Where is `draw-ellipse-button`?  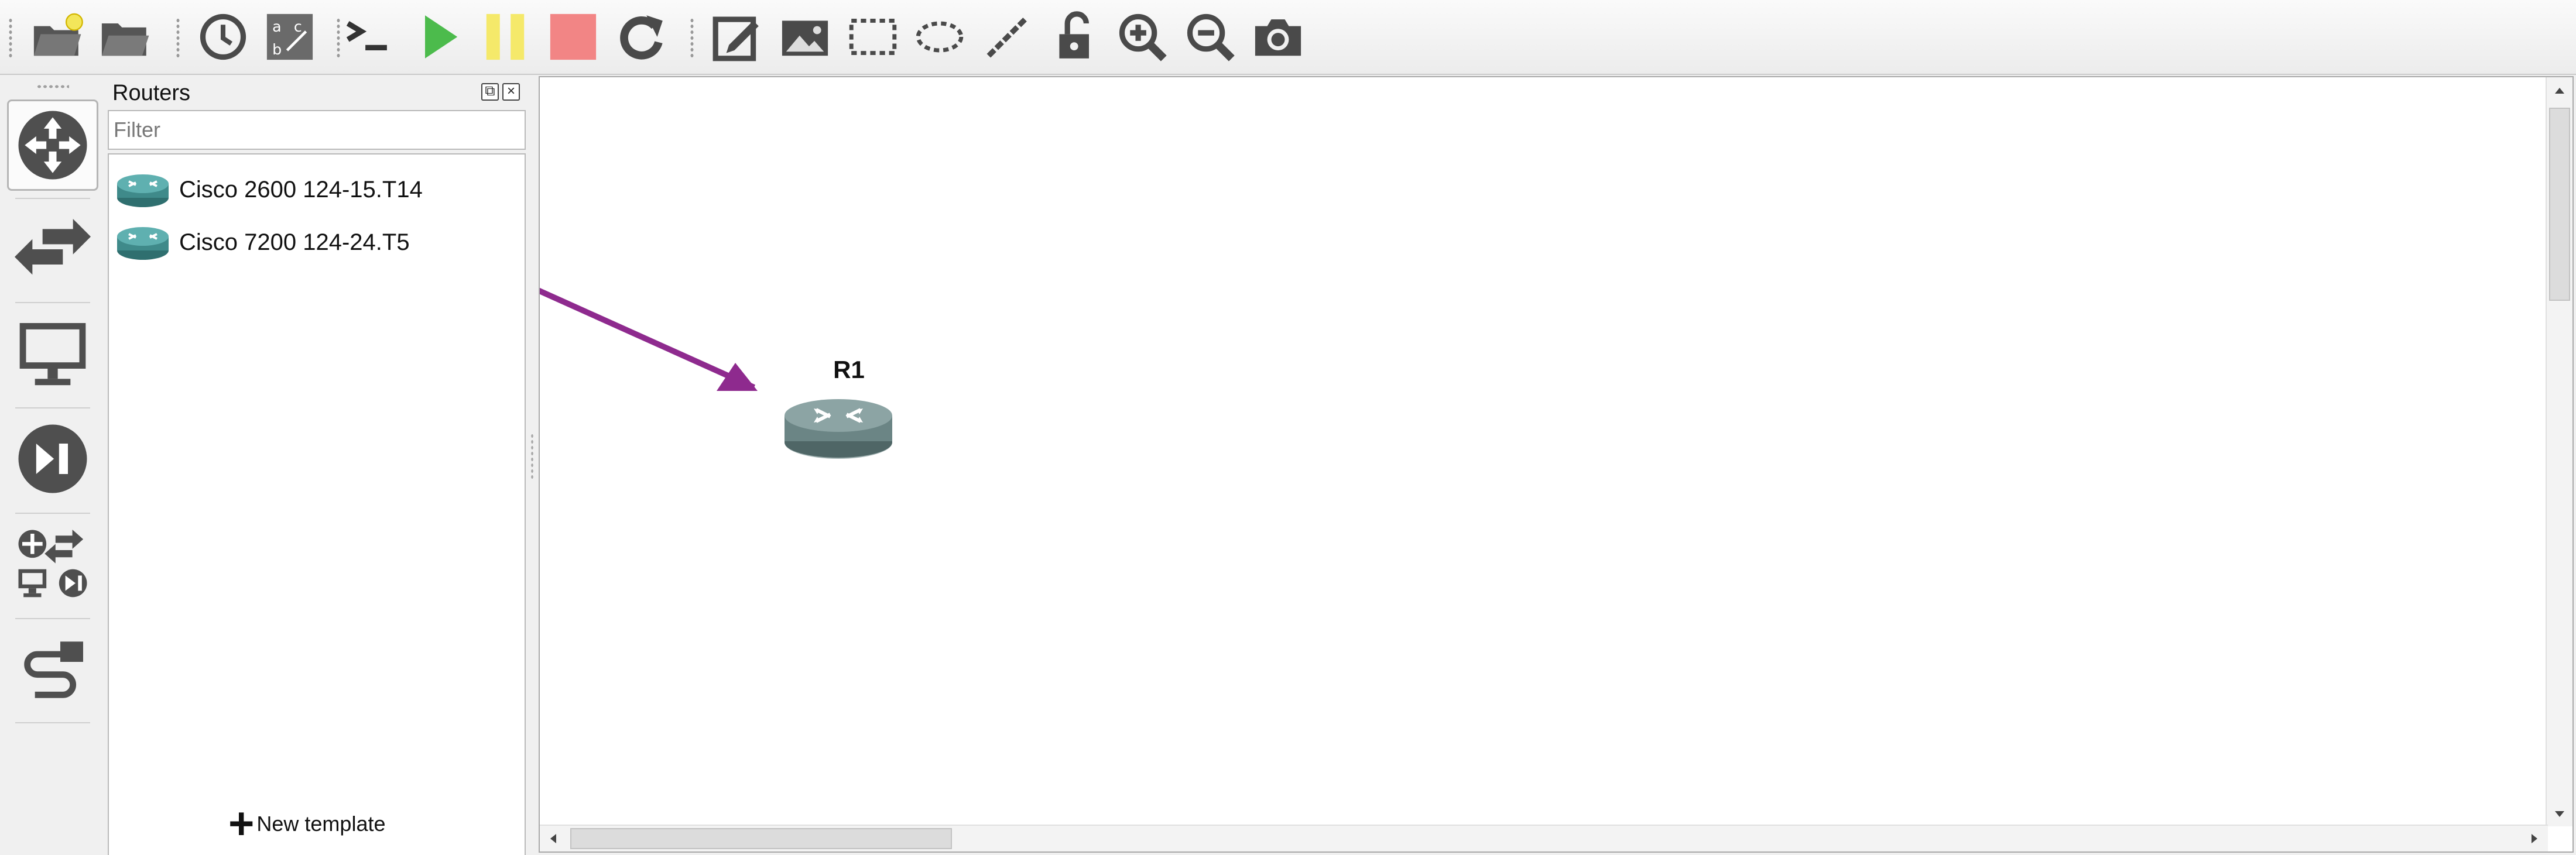 draw-ellipse-button is located at coordinates (940, 37).